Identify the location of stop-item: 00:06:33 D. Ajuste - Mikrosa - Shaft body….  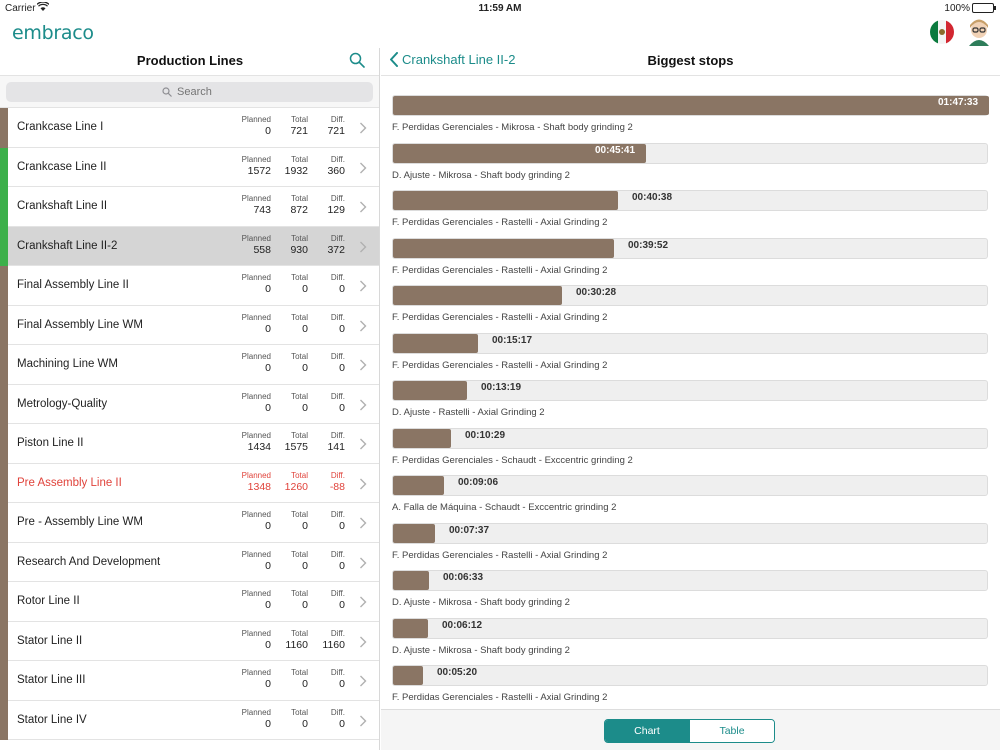
(690, 592).